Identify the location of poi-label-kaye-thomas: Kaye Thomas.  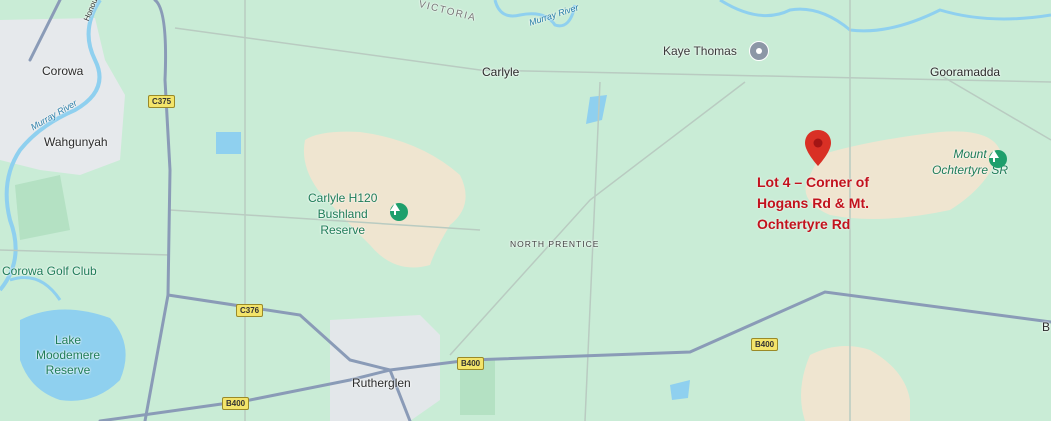
(700, 51).